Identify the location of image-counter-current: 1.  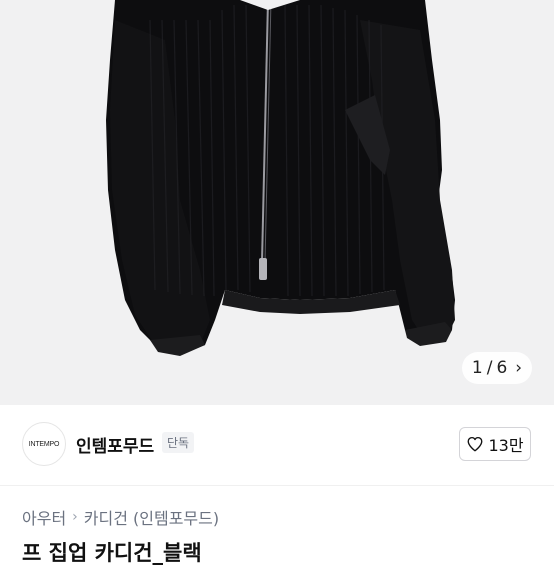
(477, 368).